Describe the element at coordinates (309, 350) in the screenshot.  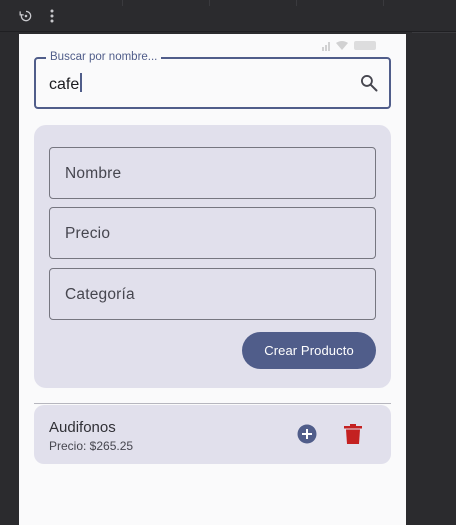
I see `create-product-button: Crear Producto` at that location.